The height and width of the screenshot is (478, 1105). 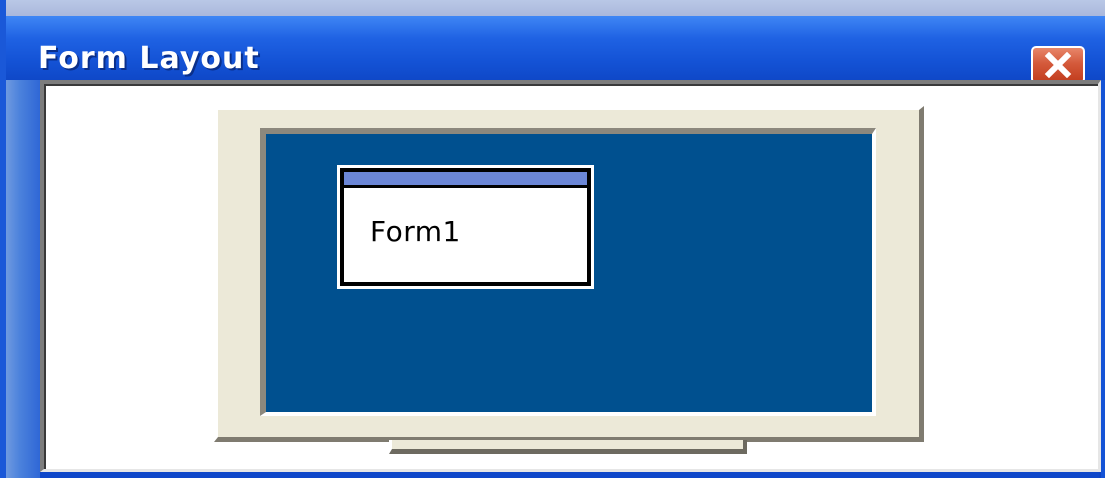 What do you see at coordinates (415, 231) in the screenshot?
I see `form1-caption: Form1` at bounding box center [415, 231].